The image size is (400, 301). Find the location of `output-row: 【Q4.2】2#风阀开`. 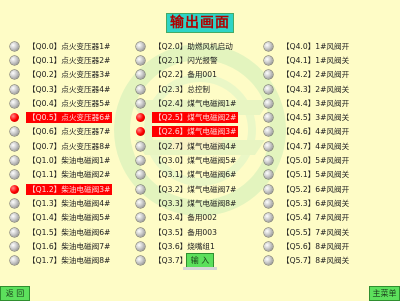

output-row: 【Q4.2】2#风阀开 is located at coordinates (307, 75).